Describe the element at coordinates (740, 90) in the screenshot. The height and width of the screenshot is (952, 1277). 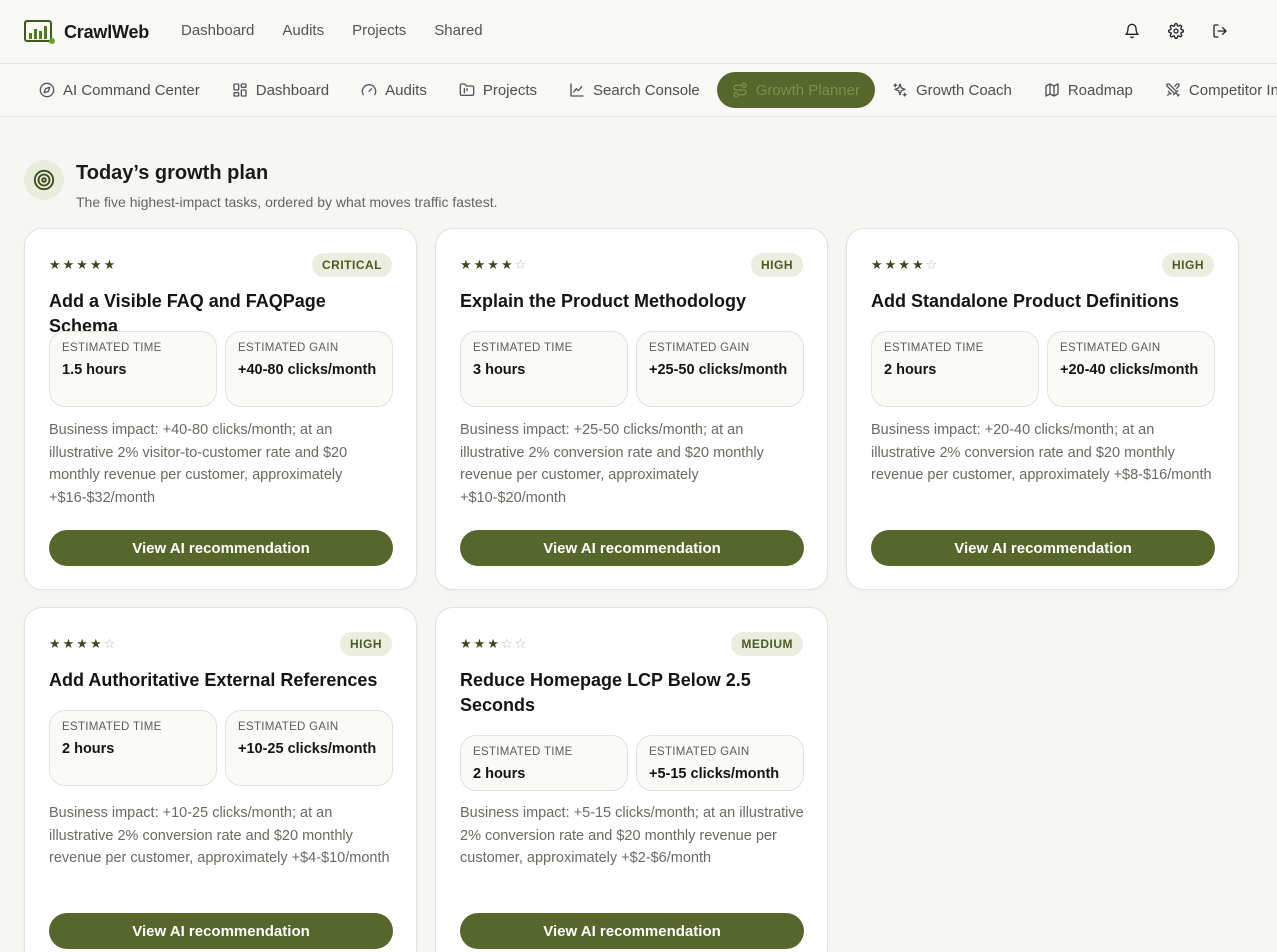
I see `route-icon` at that location.